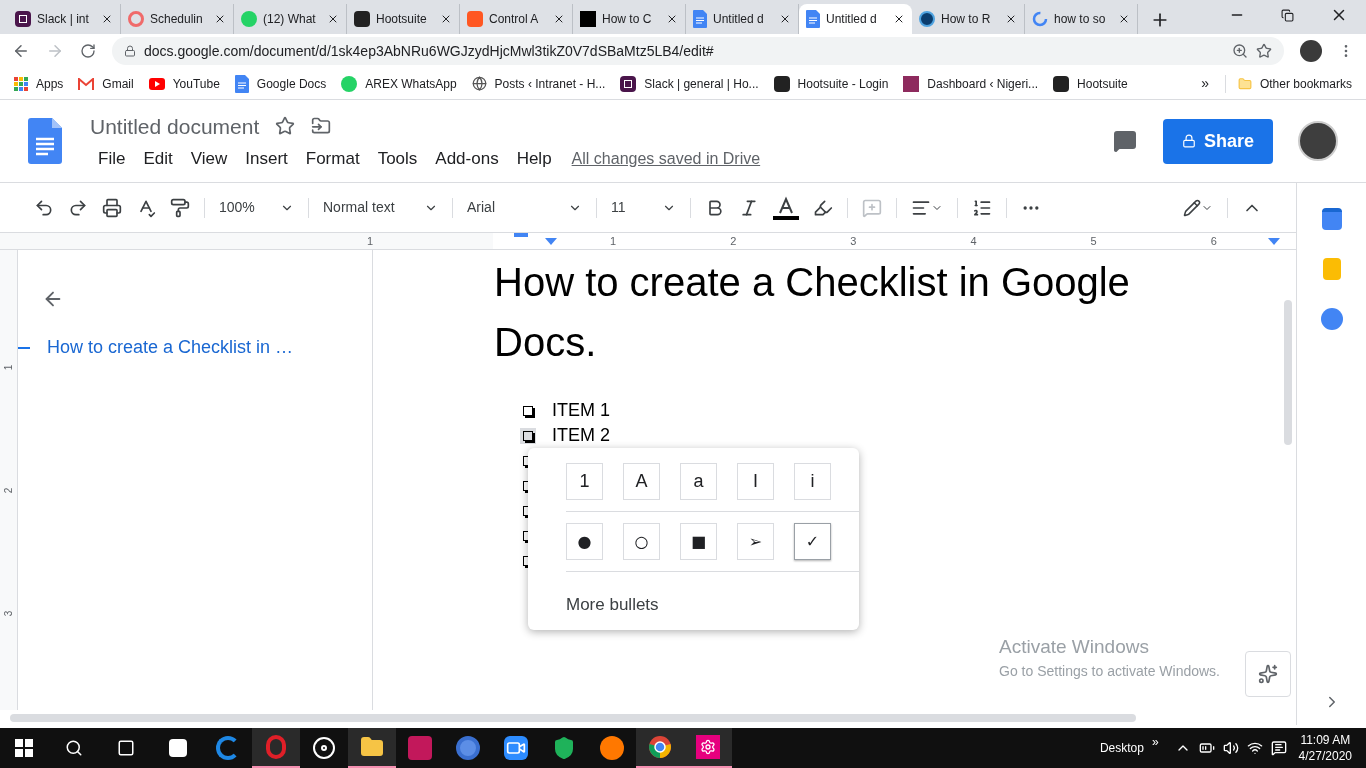  Describe the element at coordinates (403, 19) in the screenshot. I see `browser-tab: Hootsuite` at that location.